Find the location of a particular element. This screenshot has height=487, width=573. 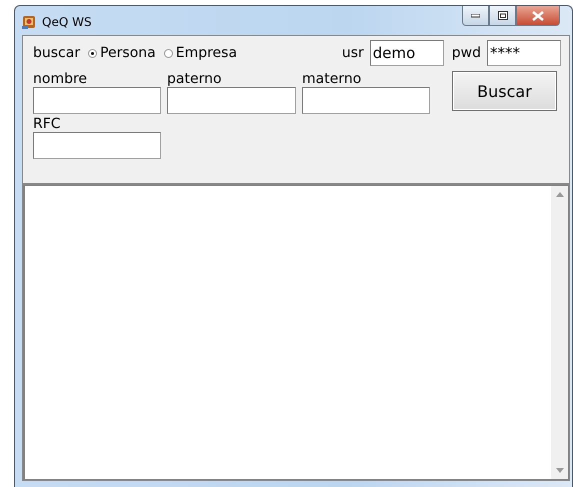

maximize-button is located at coordinates (502, 16).